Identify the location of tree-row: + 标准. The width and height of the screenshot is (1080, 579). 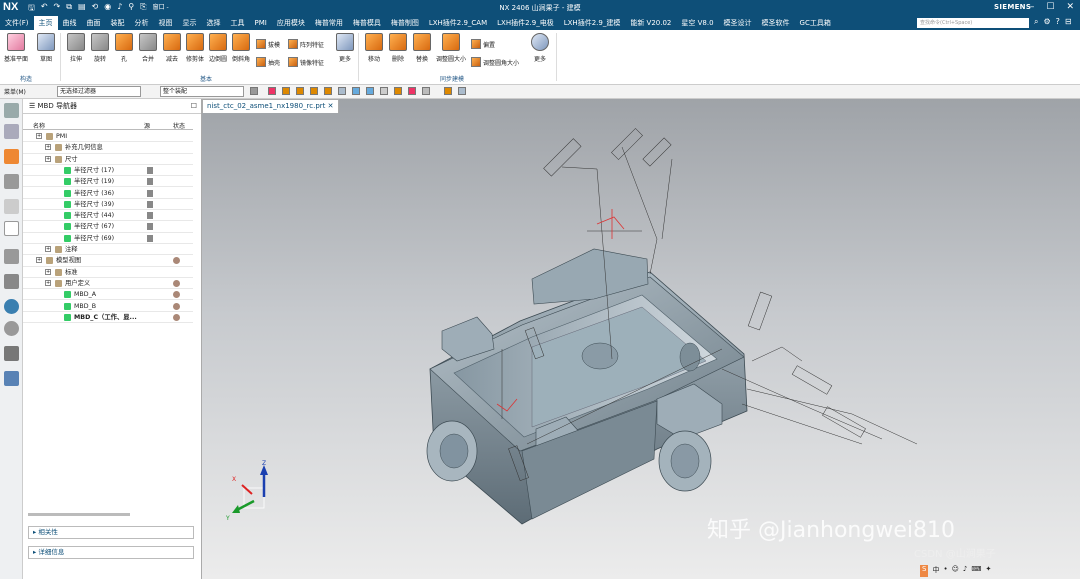
(108, 272).